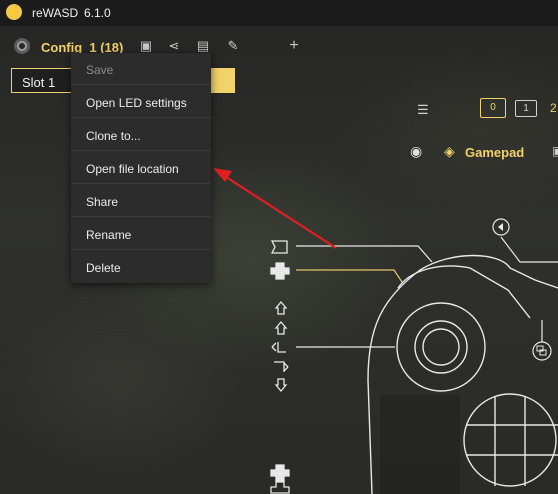 Image resolution: width=558 pixels, height=494 pixels. Describe the element at coordinates (278, 347) in the screenshot. I see `stick-left-icon` at that location.